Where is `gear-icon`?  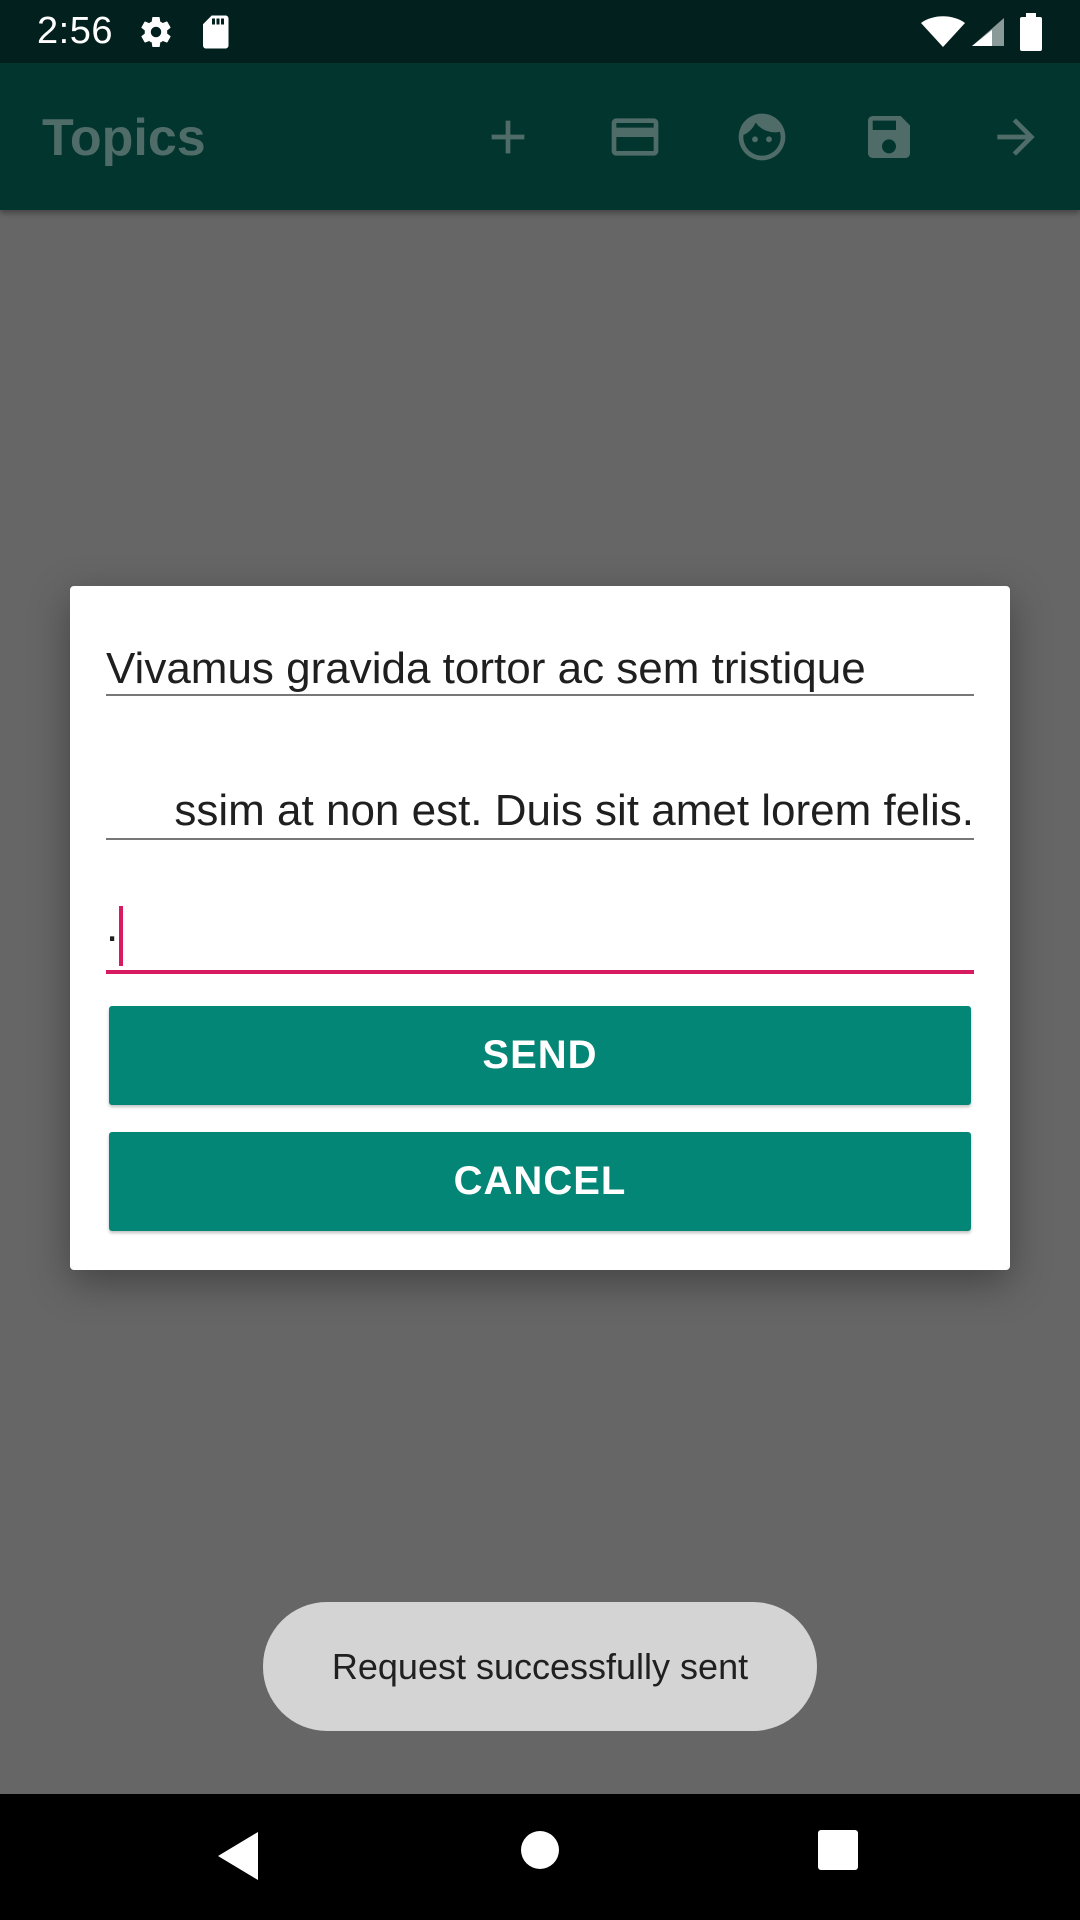
gear-icon is located at coordinates (156, 32).